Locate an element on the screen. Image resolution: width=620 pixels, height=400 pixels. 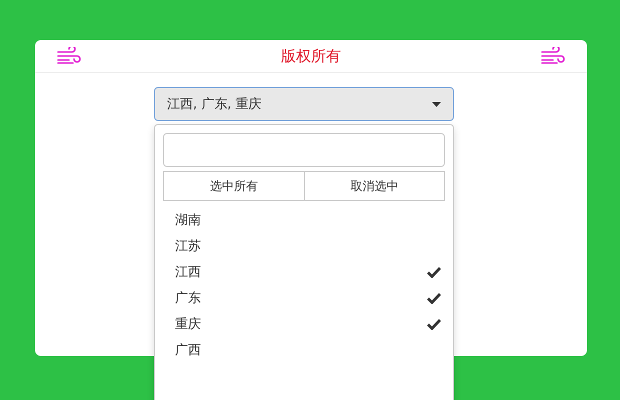
page-title: 版权所有 is located at coordinates (311, 56).